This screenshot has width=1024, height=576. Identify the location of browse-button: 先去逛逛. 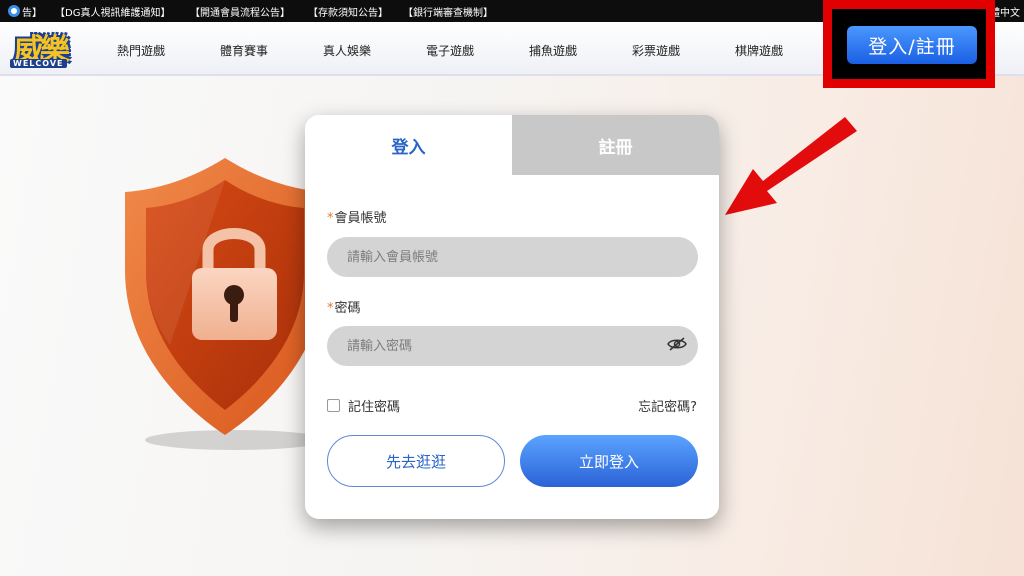
(416, 461).